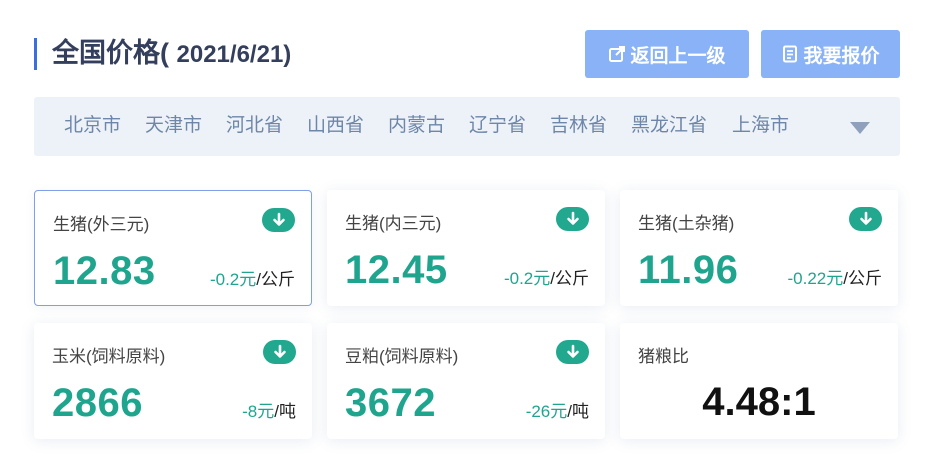 The width and height of the screenshot is (933, 476). What do you see at coordinates (173, 381) in the screenshot?
I see `price-card: 玉米(饲料原料) 2866 -8元/吨` at bounding box center [173, 381].